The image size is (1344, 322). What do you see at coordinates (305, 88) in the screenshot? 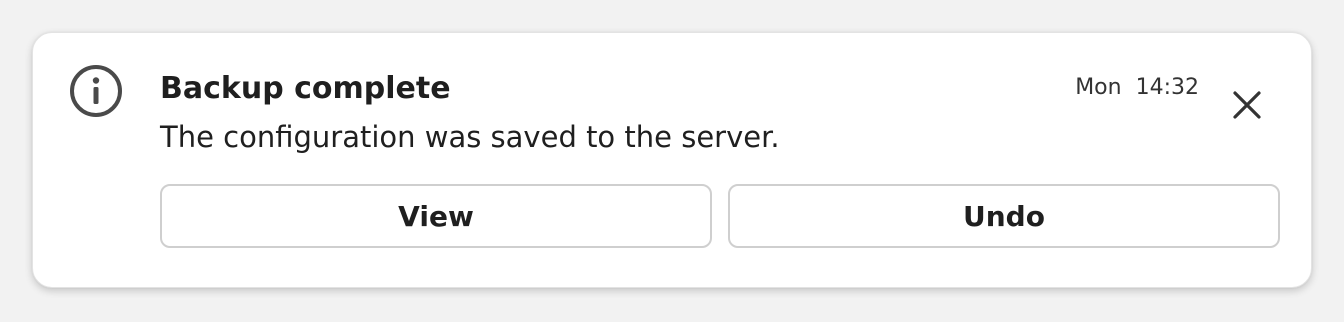
I see `notification-title: Backup complete` at bounding box center [305, 88].